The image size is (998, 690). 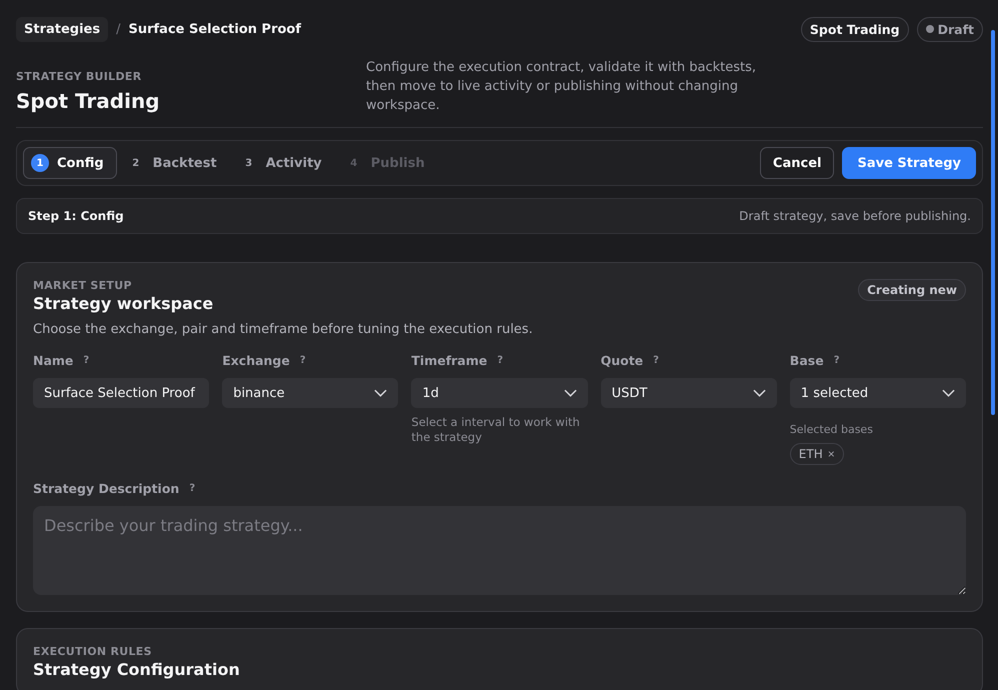 What do you see at coordinates (930, 29) in the screenshot?
I see `status-dot-icon` at bounding box center [930, 29].